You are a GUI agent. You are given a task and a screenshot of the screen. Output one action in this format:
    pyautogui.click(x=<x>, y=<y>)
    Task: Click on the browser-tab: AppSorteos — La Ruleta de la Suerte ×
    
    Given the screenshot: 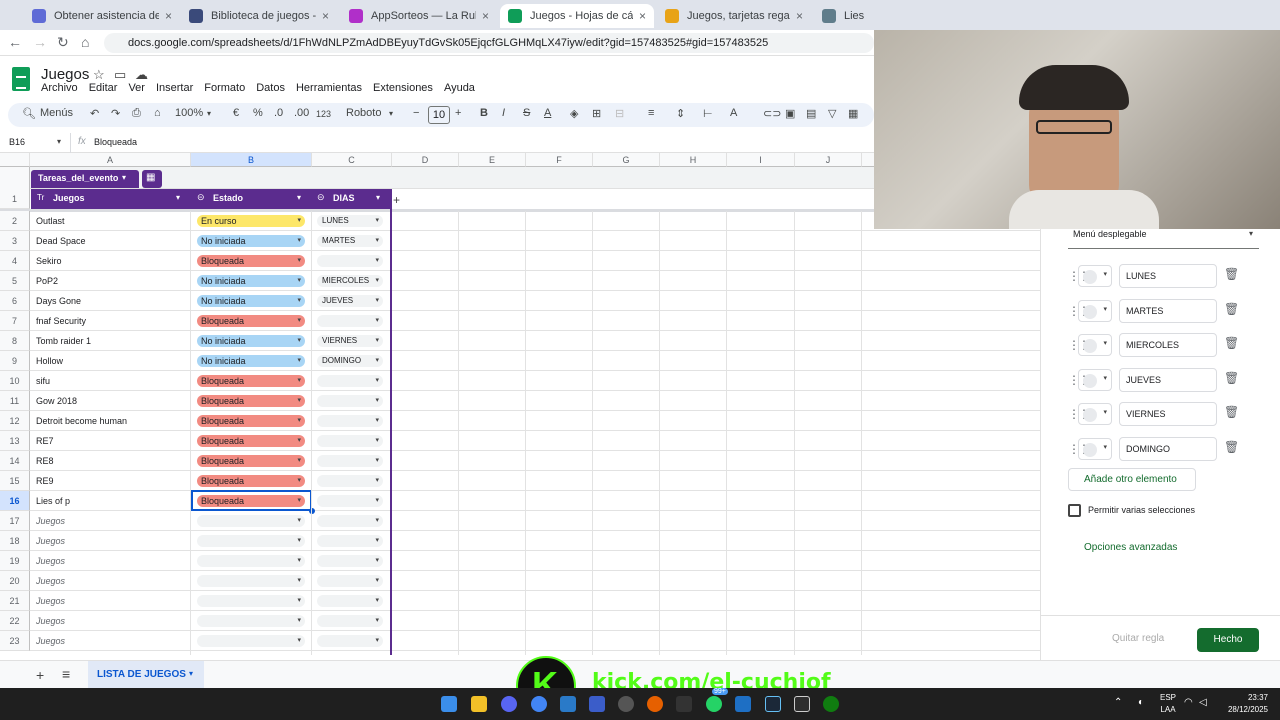 What is the action you would take?
    pyautogui.click(x=419, y=16)
    